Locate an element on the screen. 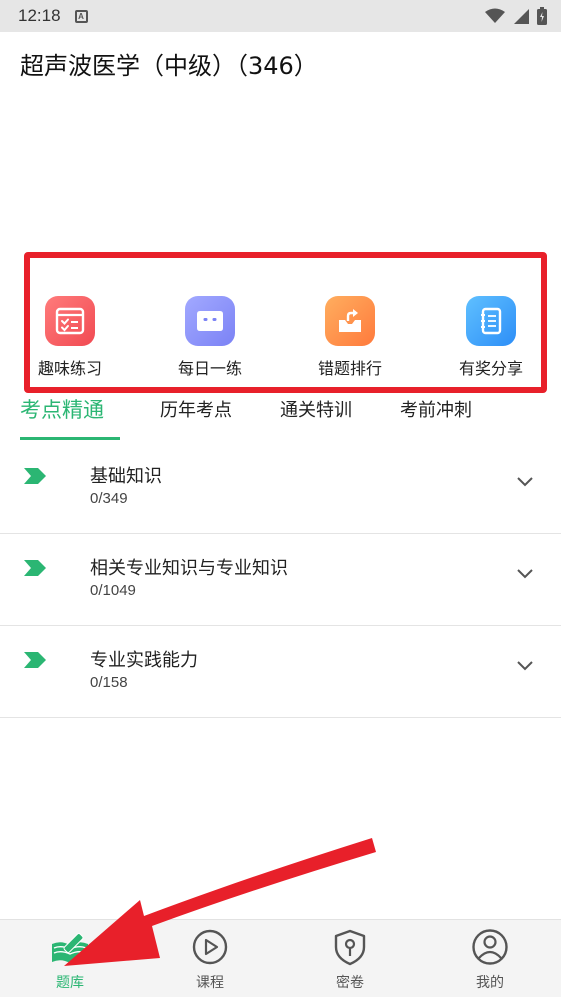 This screenshot has width=561, height=997. nav-label: 题库 is located at coordinates (70, 983).